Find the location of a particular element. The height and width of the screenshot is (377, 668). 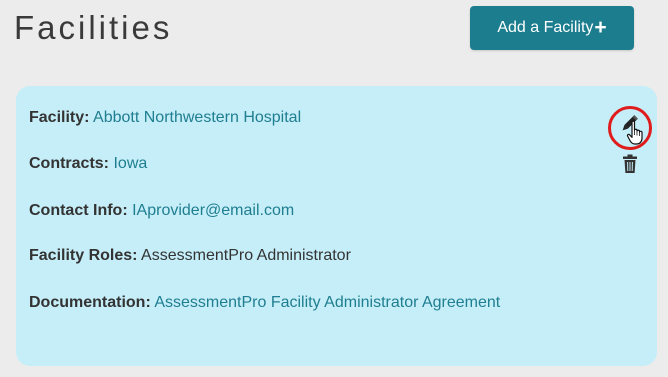

roles-value: AssessmentPro Administrator is located at coordinates (246, 255).